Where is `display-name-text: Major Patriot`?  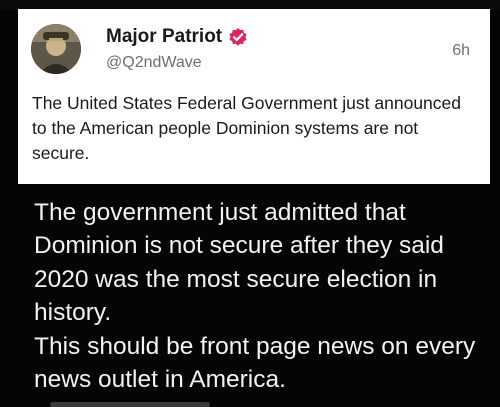
display-name-text: Major Patriot is located at coordinates (164, 36).